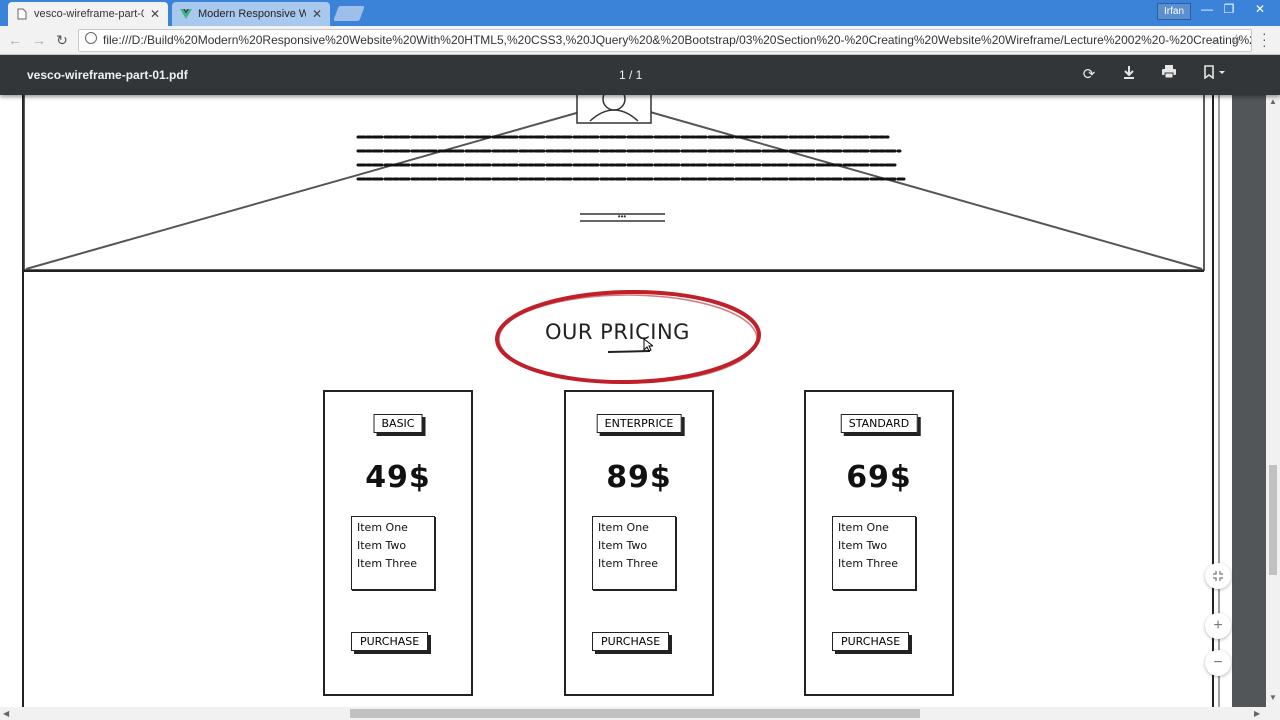 Image resolution: width=1280 pixels, height=720 pixels. What do you see at coordinates (879, 423) in the screenshot?
I see `plan-name: STANDARD` at bounding box center [879, 423].